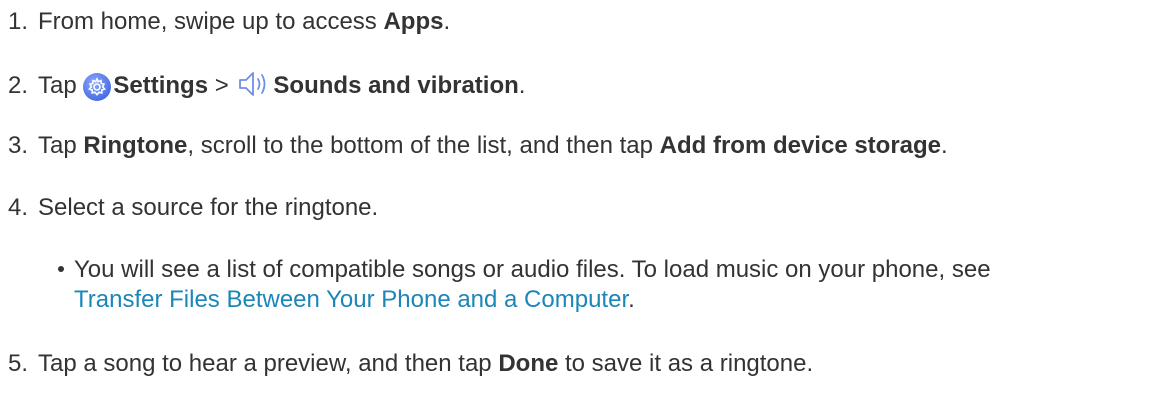 This screenshot has width=1173, height=398. I want to click on done-label: Done, so click(528, 363).